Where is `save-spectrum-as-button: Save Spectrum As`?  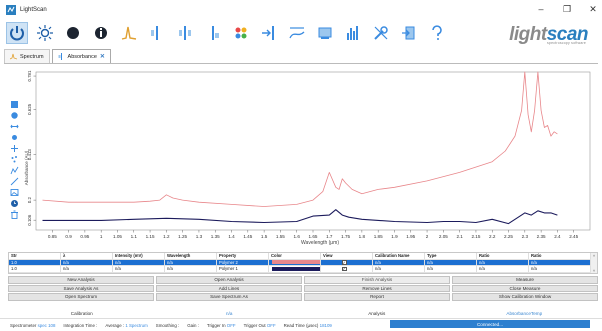
save-spectrum-as-button: Save Spectrum As is located at coordinates (229, 297).